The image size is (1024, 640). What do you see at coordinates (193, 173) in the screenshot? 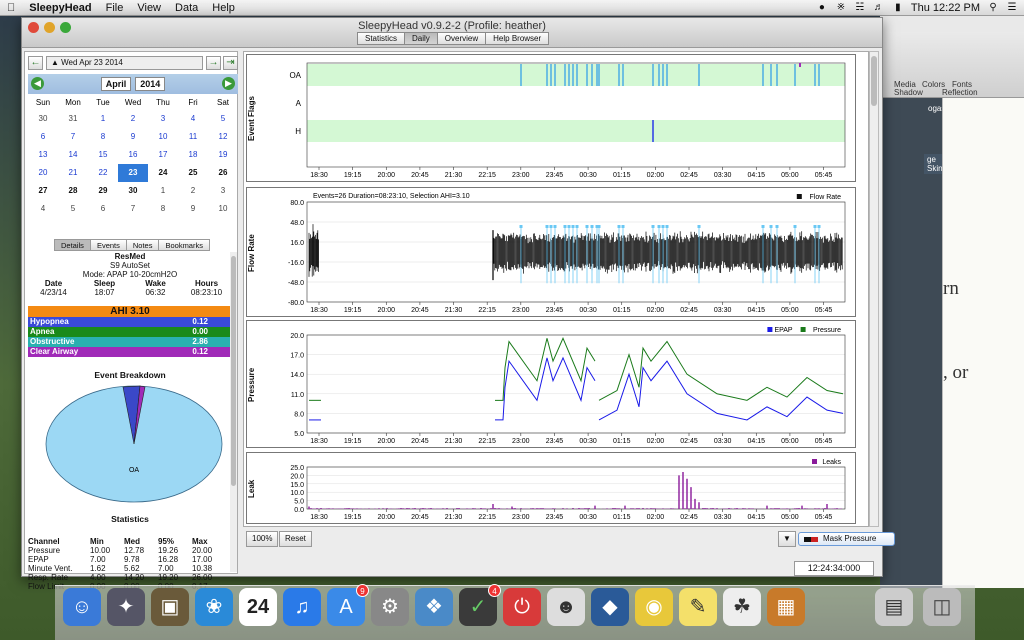
I see `calendar-day: 25` at bounding box center [193, 173].